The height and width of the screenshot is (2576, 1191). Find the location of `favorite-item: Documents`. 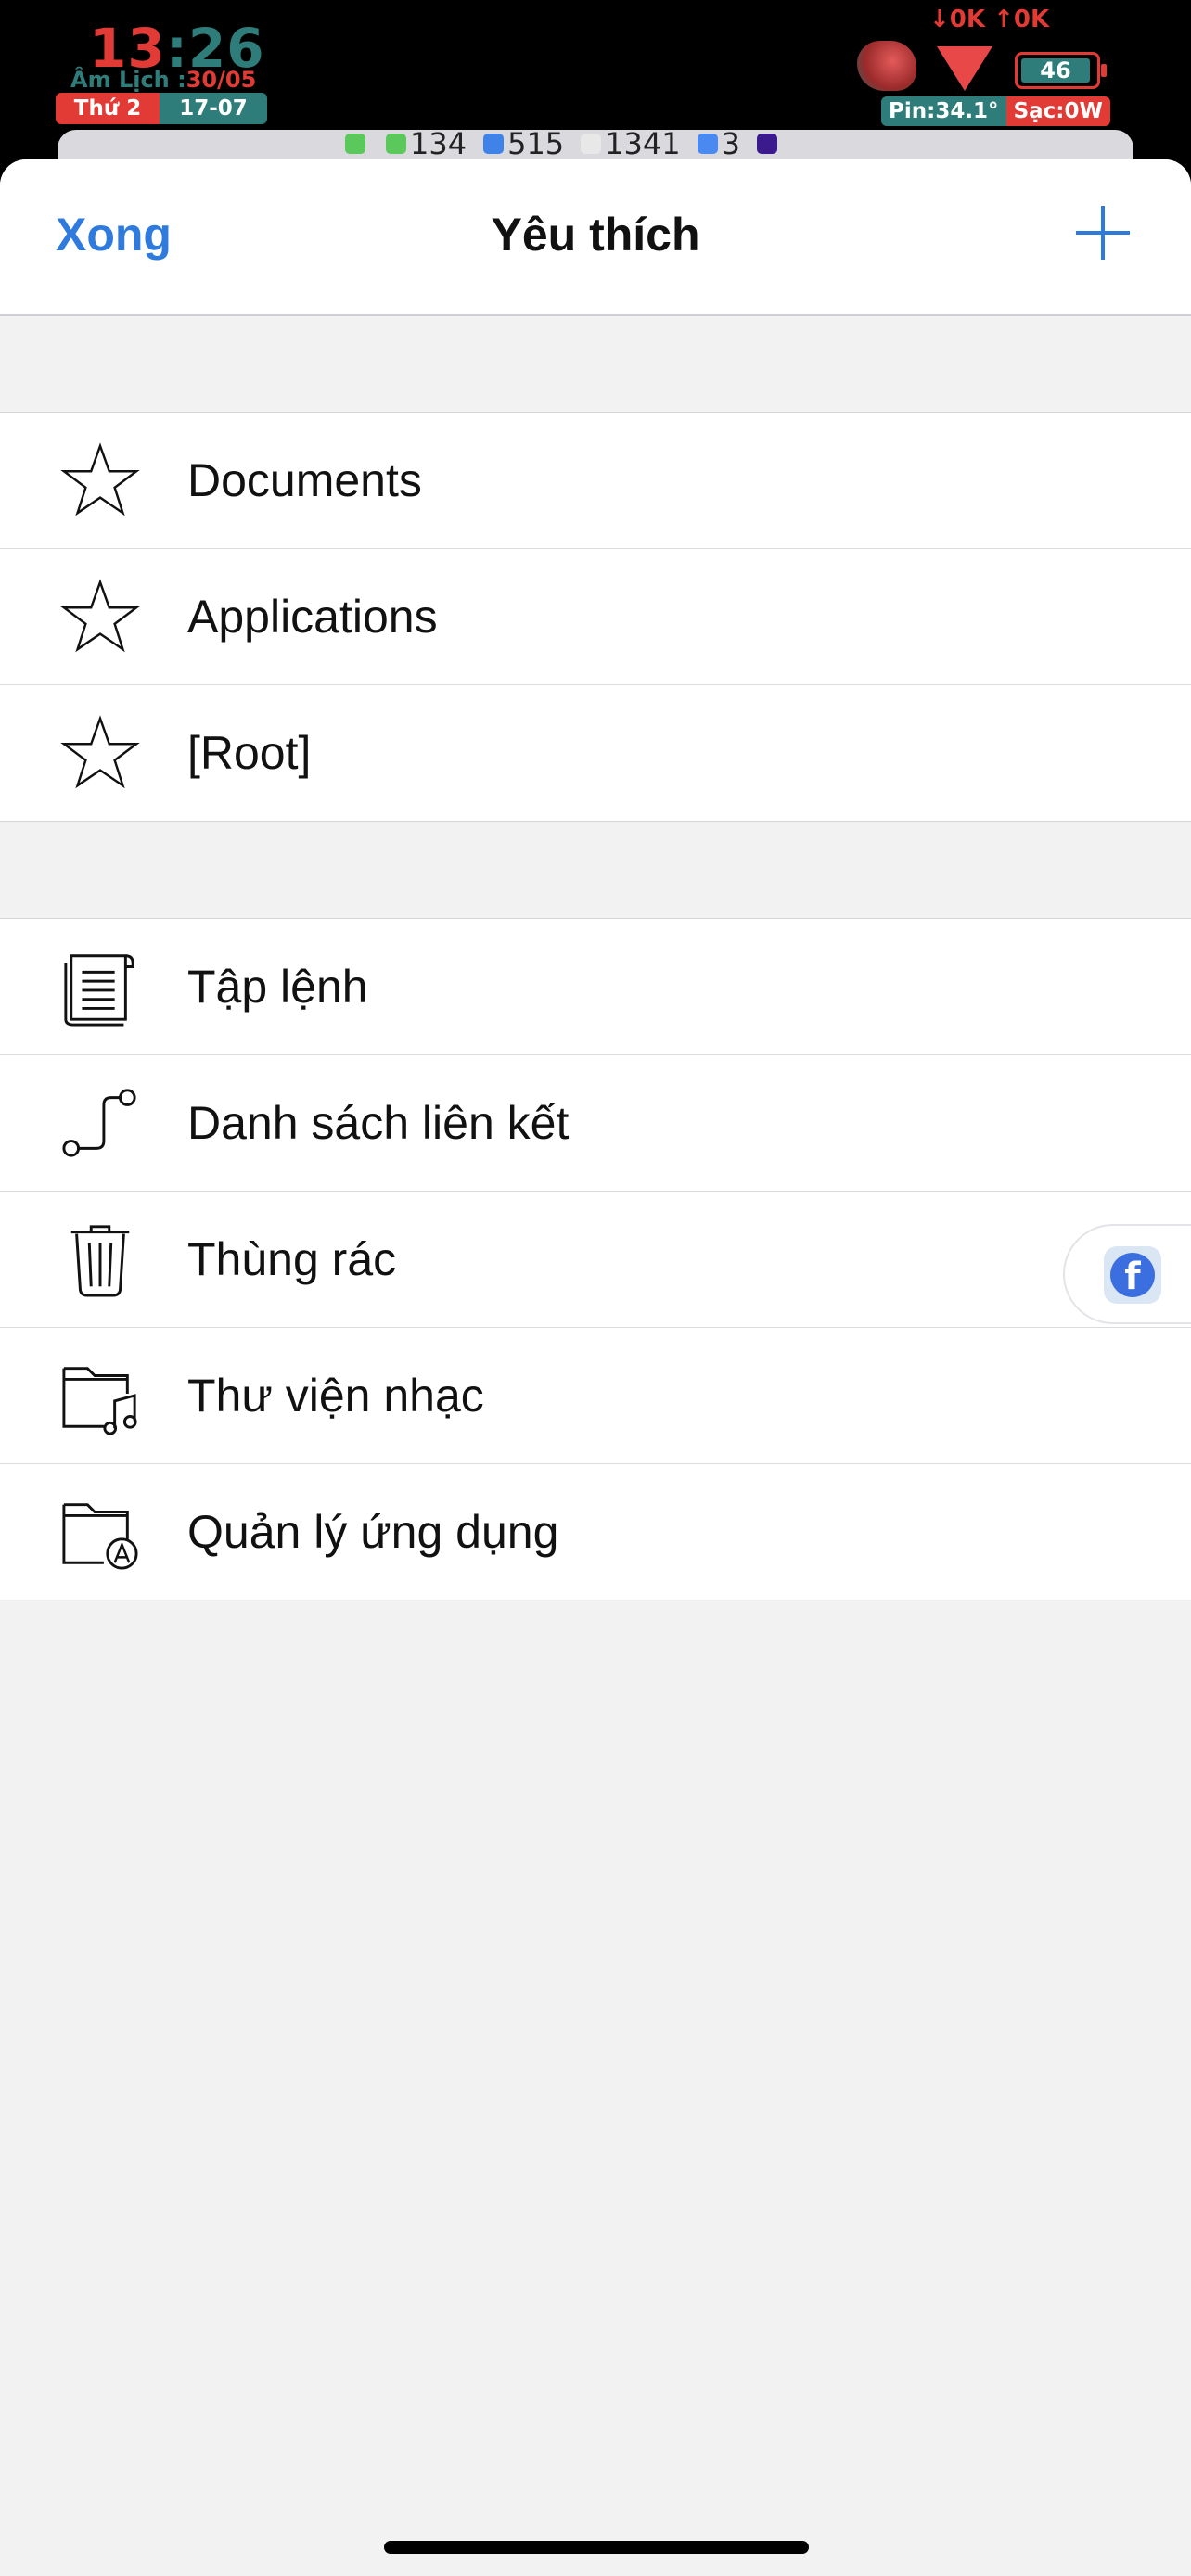

favorite-item: Documents is located at coordinates (595, 481).